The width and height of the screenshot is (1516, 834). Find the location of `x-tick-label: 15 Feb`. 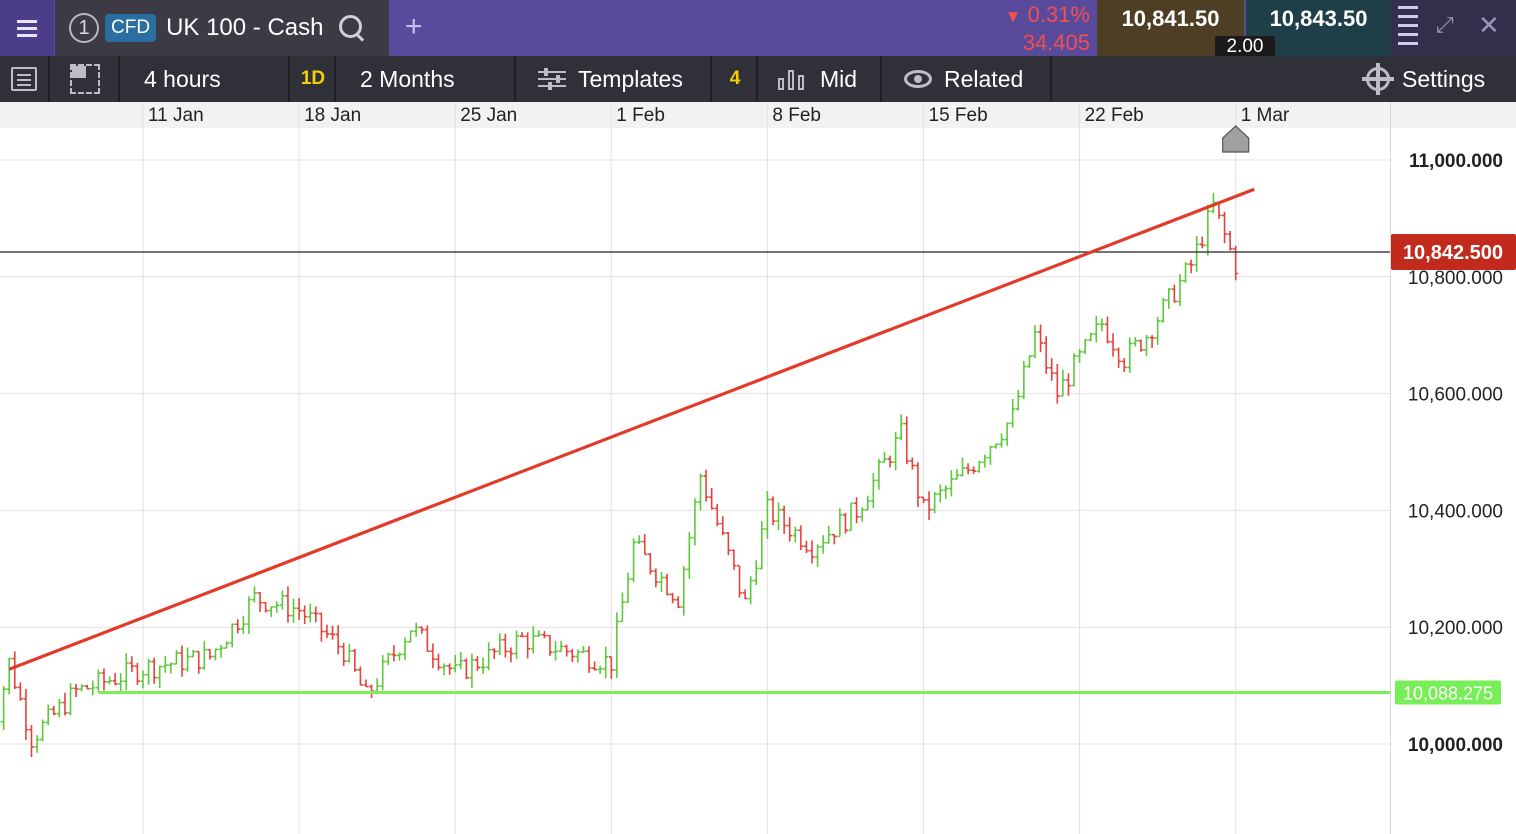

x-tick-label: 15 Feb is located at coordinates (958, 115).